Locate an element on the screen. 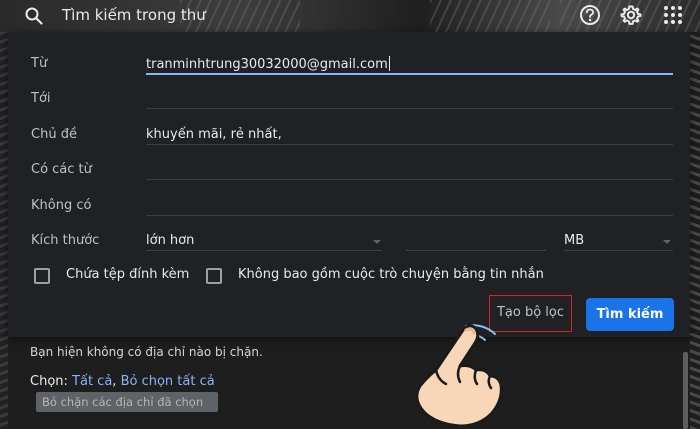  size-operator-underline is located at coordinates (264, 250).